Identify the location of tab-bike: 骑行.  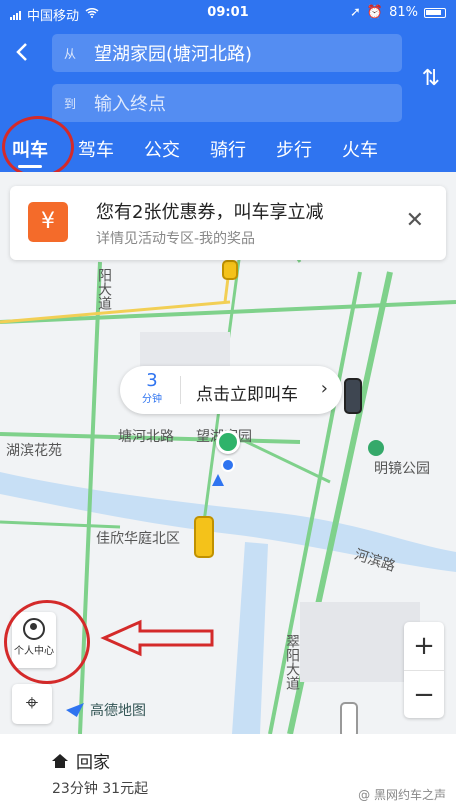
(228, 149).